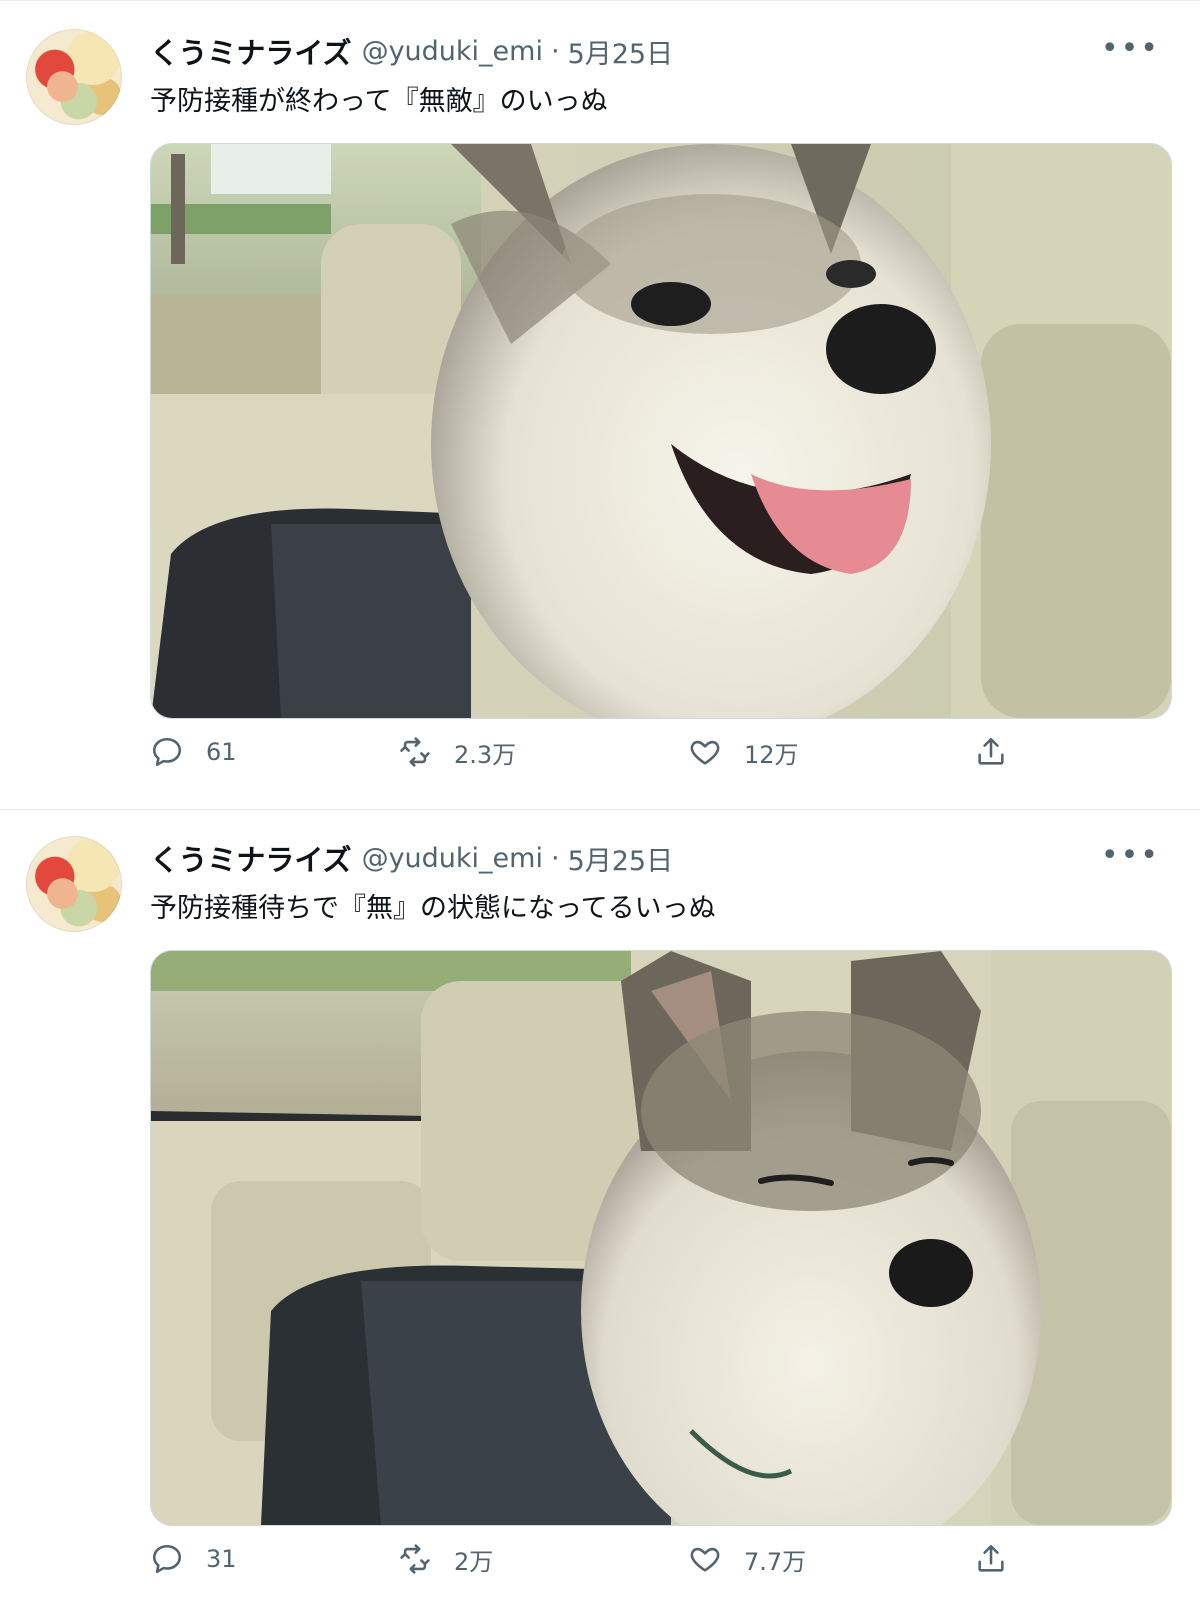  I want to click on reply-count: 61, so click(221, 752).